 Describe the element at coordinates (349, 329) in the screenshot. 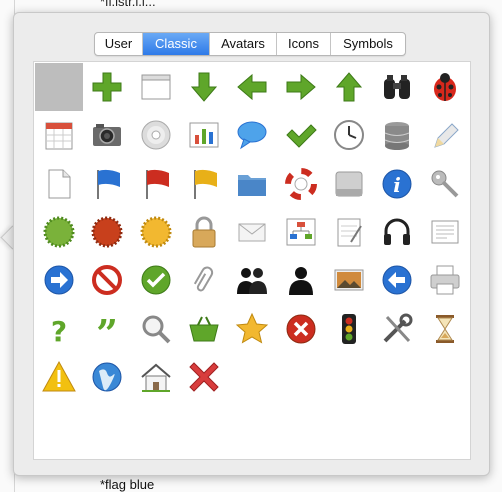

I see `traffic-light-cell` at that location.